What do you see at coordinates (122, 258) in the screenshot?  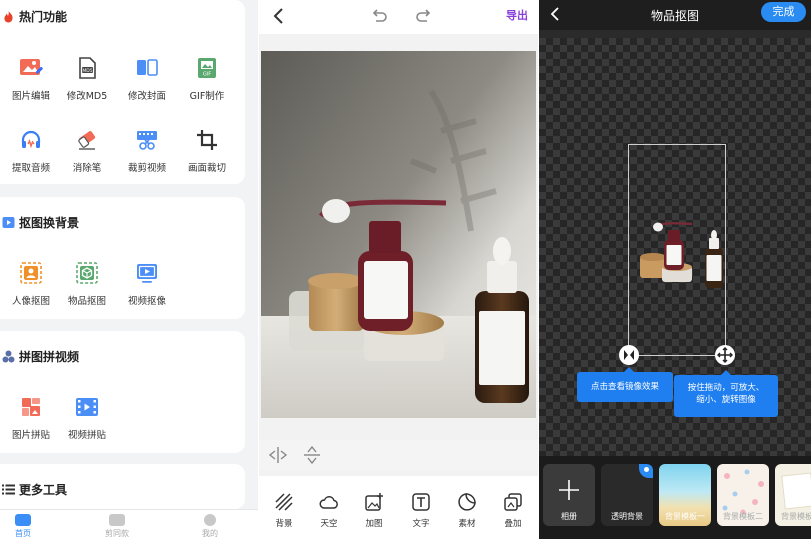 I see `cutout-card: 抠图换背景 人像抠图 物品抠图 视频抠像` at bounding box center [122, 258].